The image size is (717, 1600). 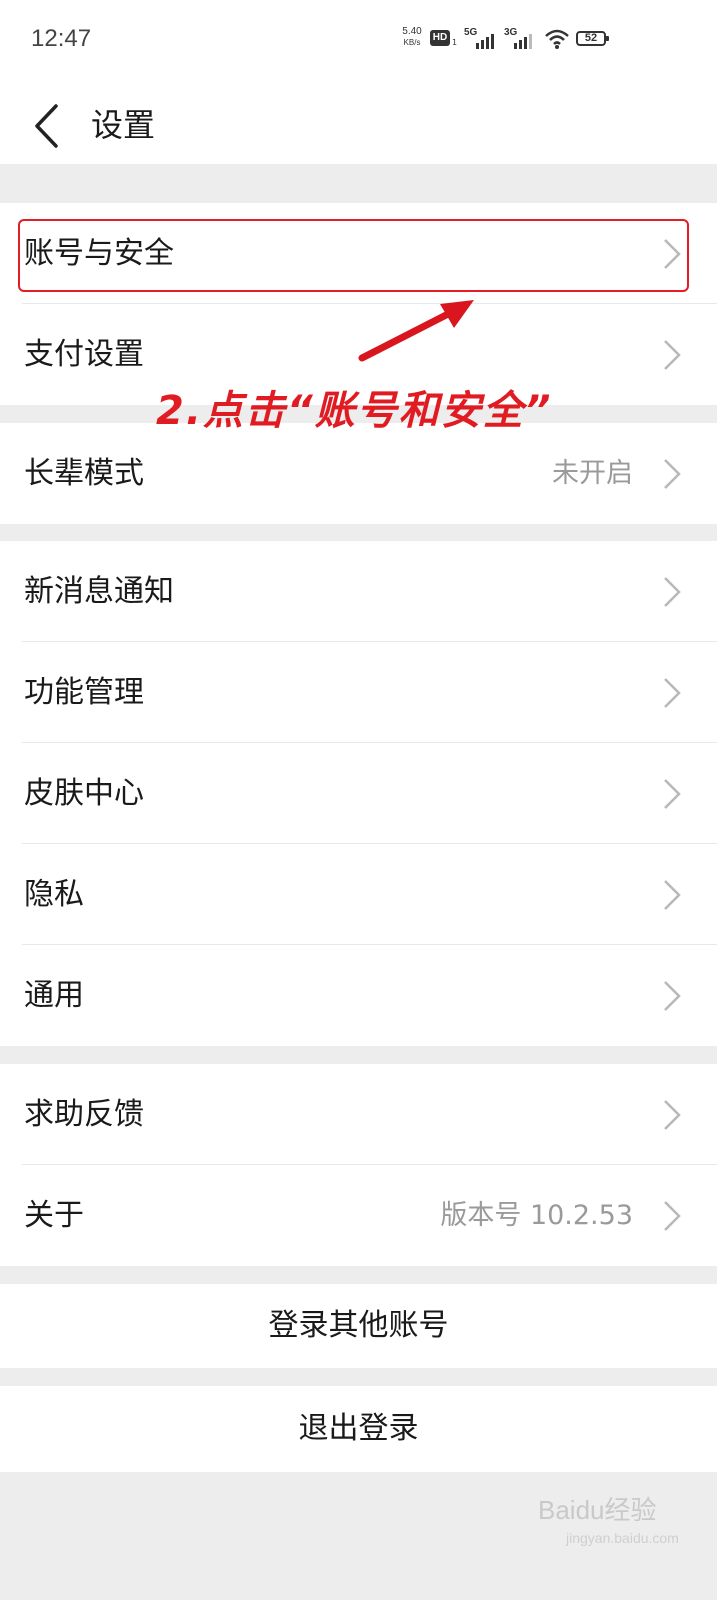 What do you see at coordinates (358, 1114) in the screenshot?
I see `settings-item-feedback: 求助反馈` at bounding box center [358, 1114].